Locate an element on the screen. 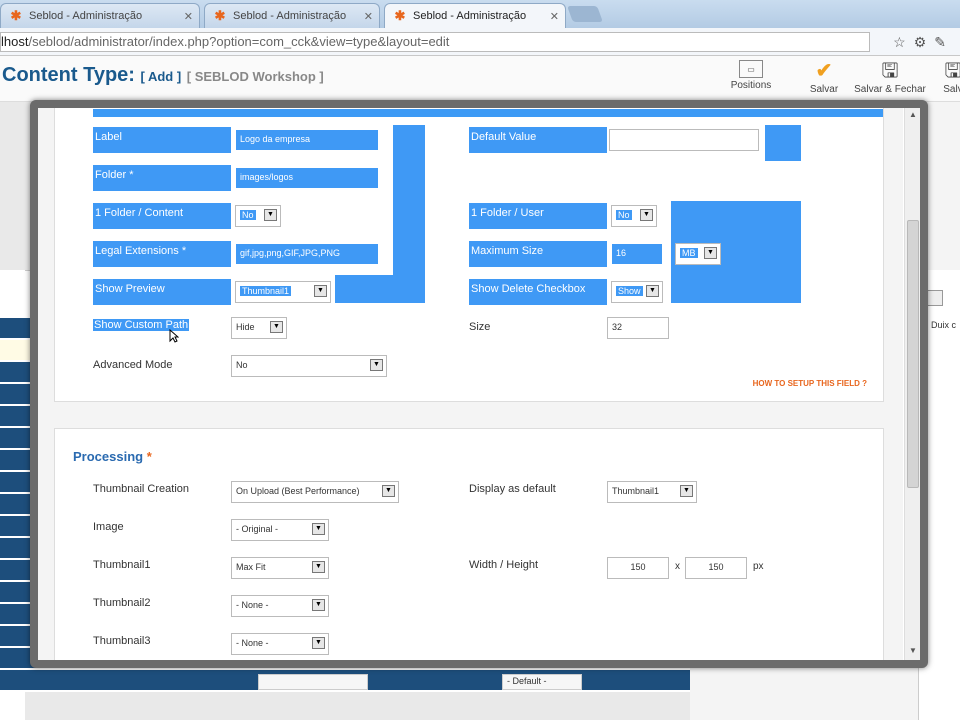 This screenshot has height=720, width=960. show-preview-label: Show Preview is located at coordinates (162, 292).